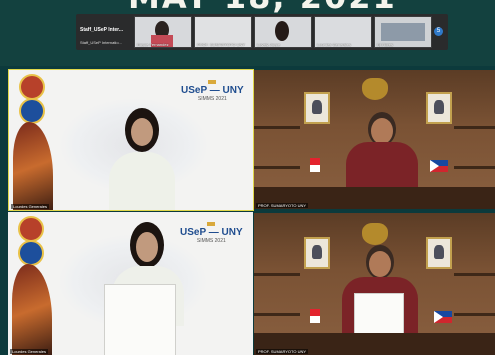 Image resolution: width=495 pixels, height=355 pixels. I want to click on thumb-label: Lourdes Generales, so click(334, 44).